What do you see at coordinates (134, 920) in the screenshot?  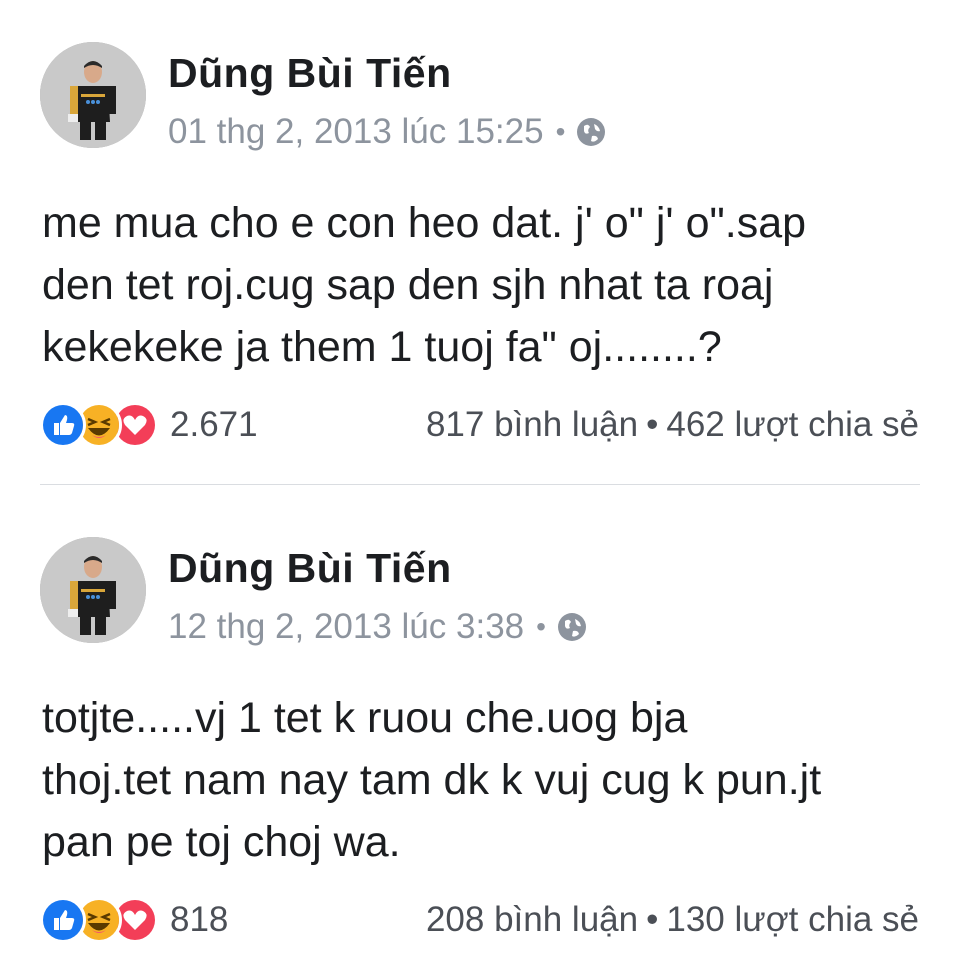 I see `reactions-summary: 818` at bounding box center [134, 920].